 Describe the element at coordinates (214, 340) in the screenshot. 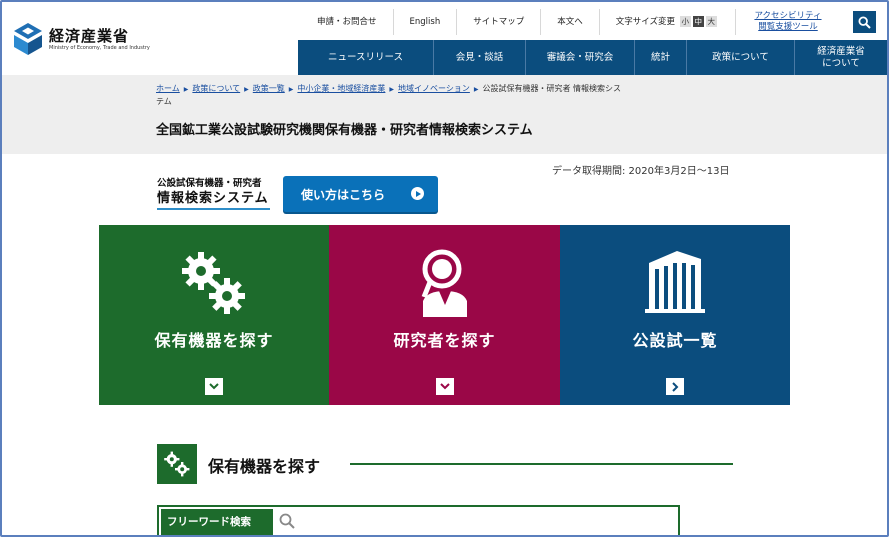

I see `tile-equipment-label: 保有機器を探す` at that location.